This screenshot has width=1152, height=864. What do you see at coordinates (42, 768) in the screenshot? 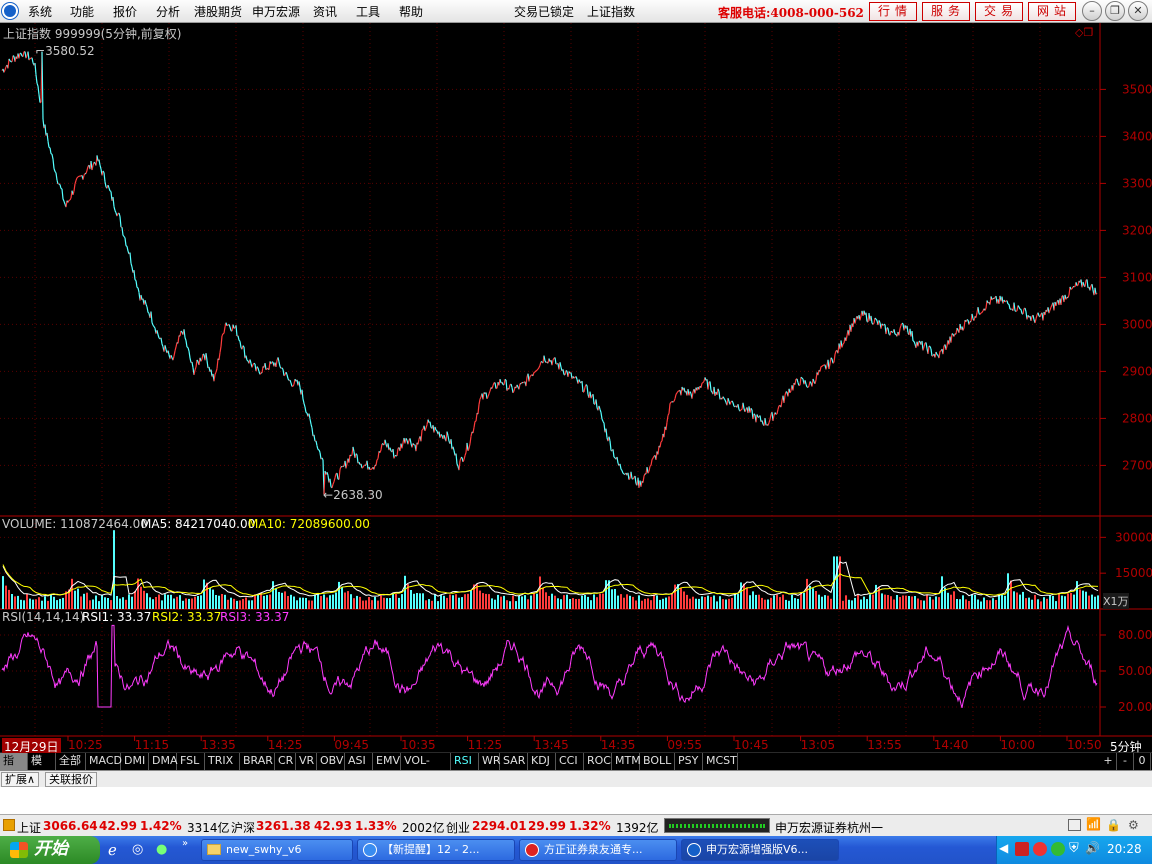
I see `tab-category-1: 模板` at bounding box center [42, 768].